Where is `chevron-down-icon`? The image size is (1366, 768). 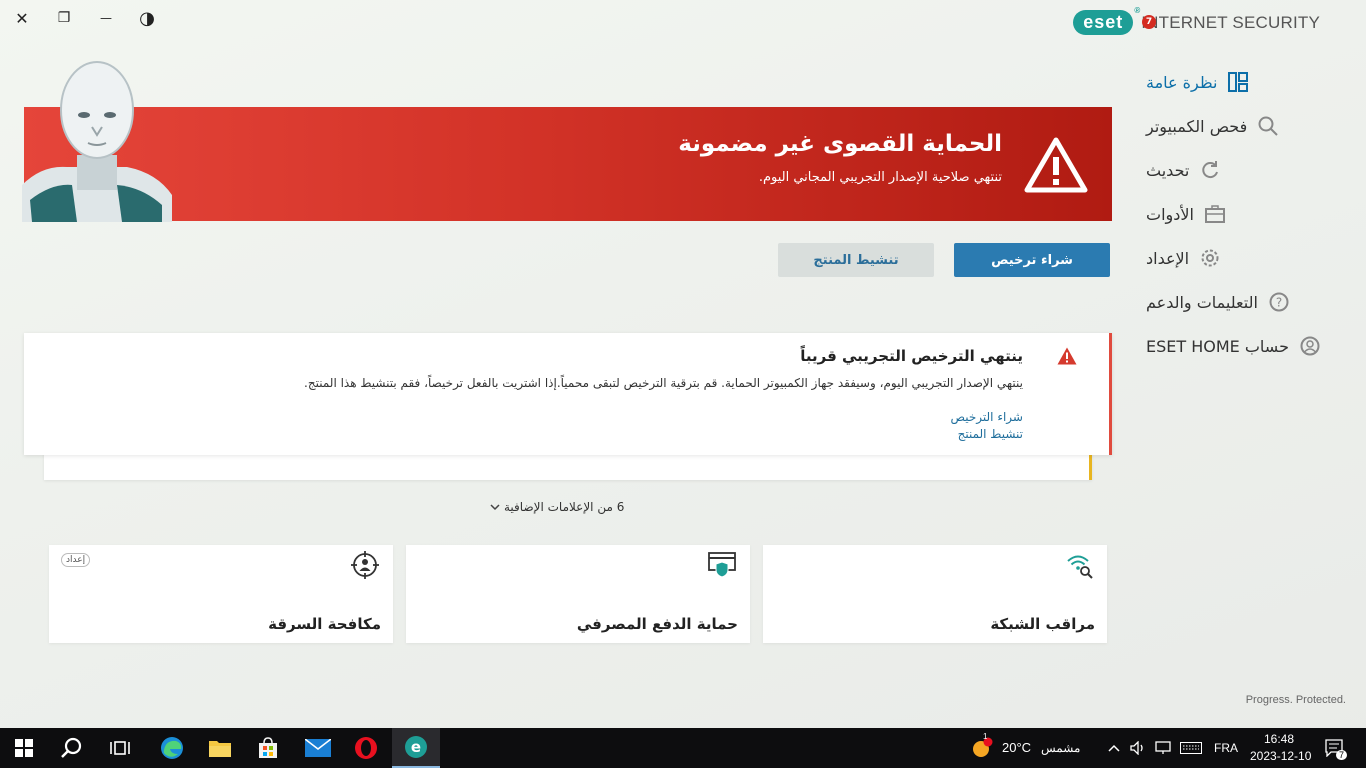
chevron-down-icon is located at coordinates (495, 507).